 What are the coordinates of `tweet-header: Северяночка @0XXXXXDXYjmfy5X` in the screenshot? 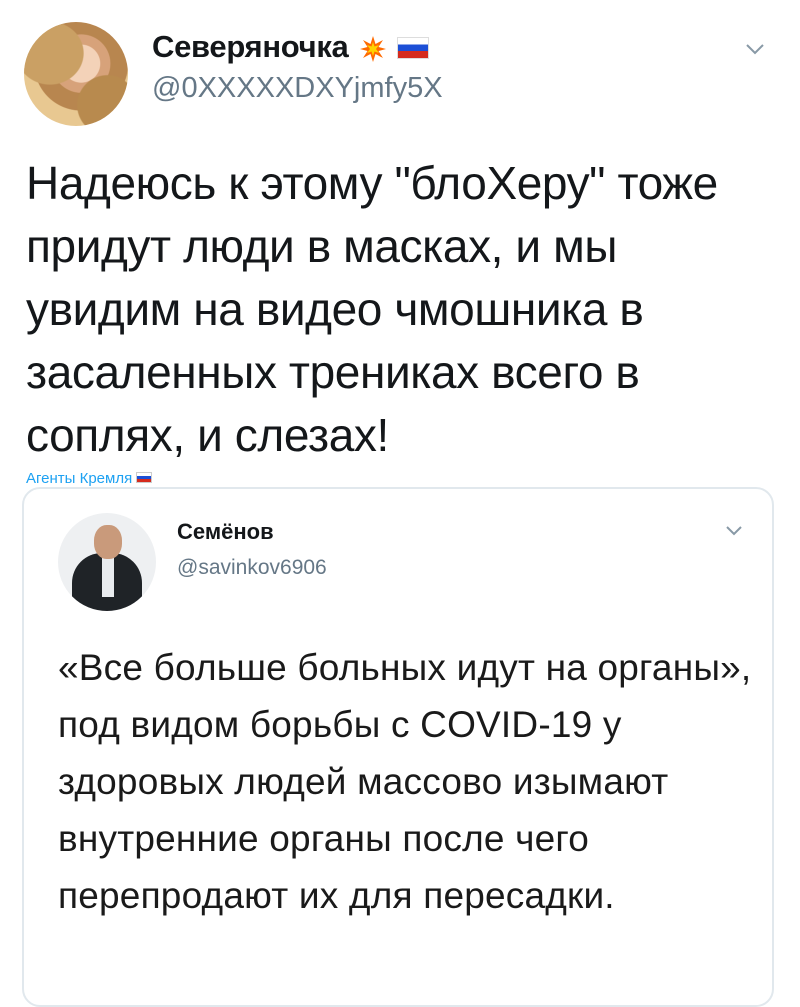 It's located at (400, 75).